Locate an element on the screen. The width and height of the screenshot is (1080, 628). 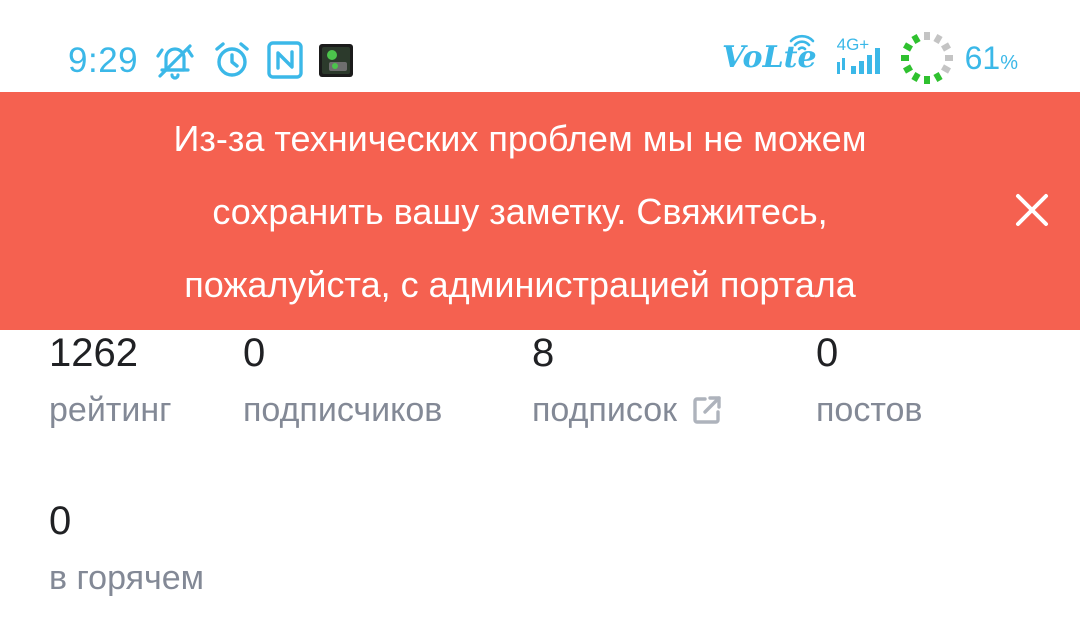
stat-label-text: подписчиков is located at coordinates (343, 410).